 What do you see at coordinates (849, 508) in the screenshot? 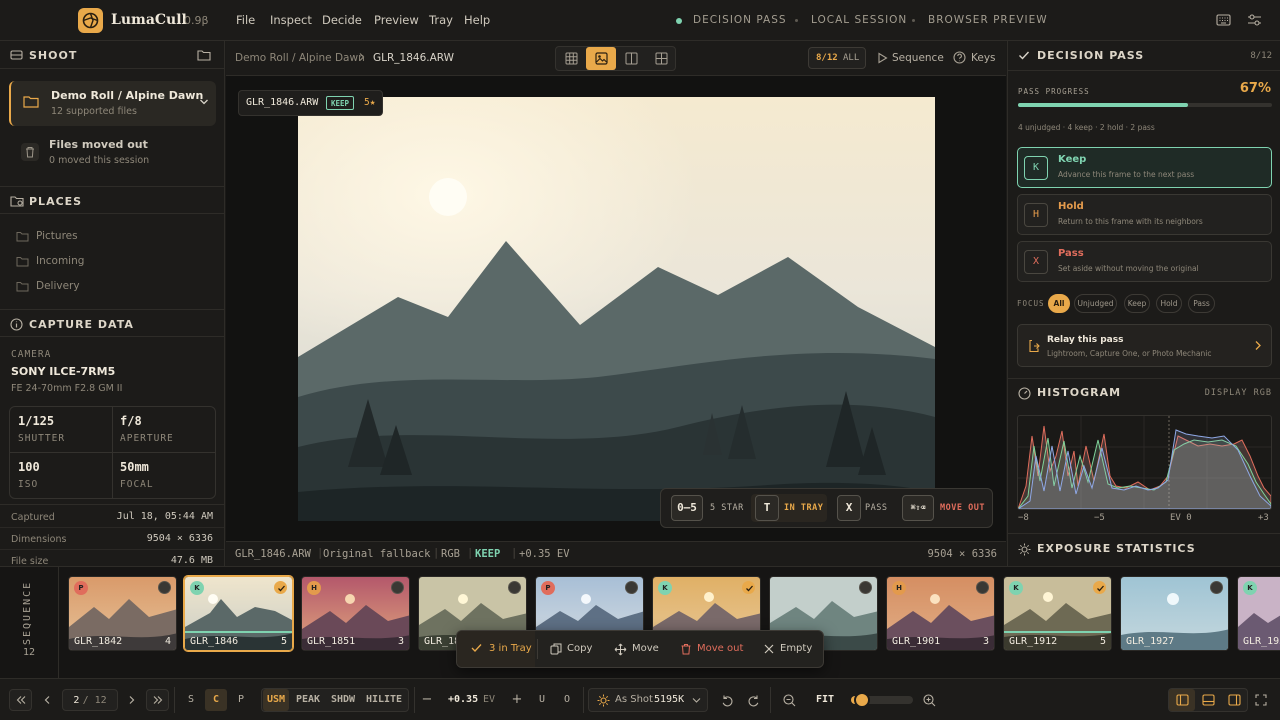
I see `hint-key-pass: X` at bounding box center [849, 508].